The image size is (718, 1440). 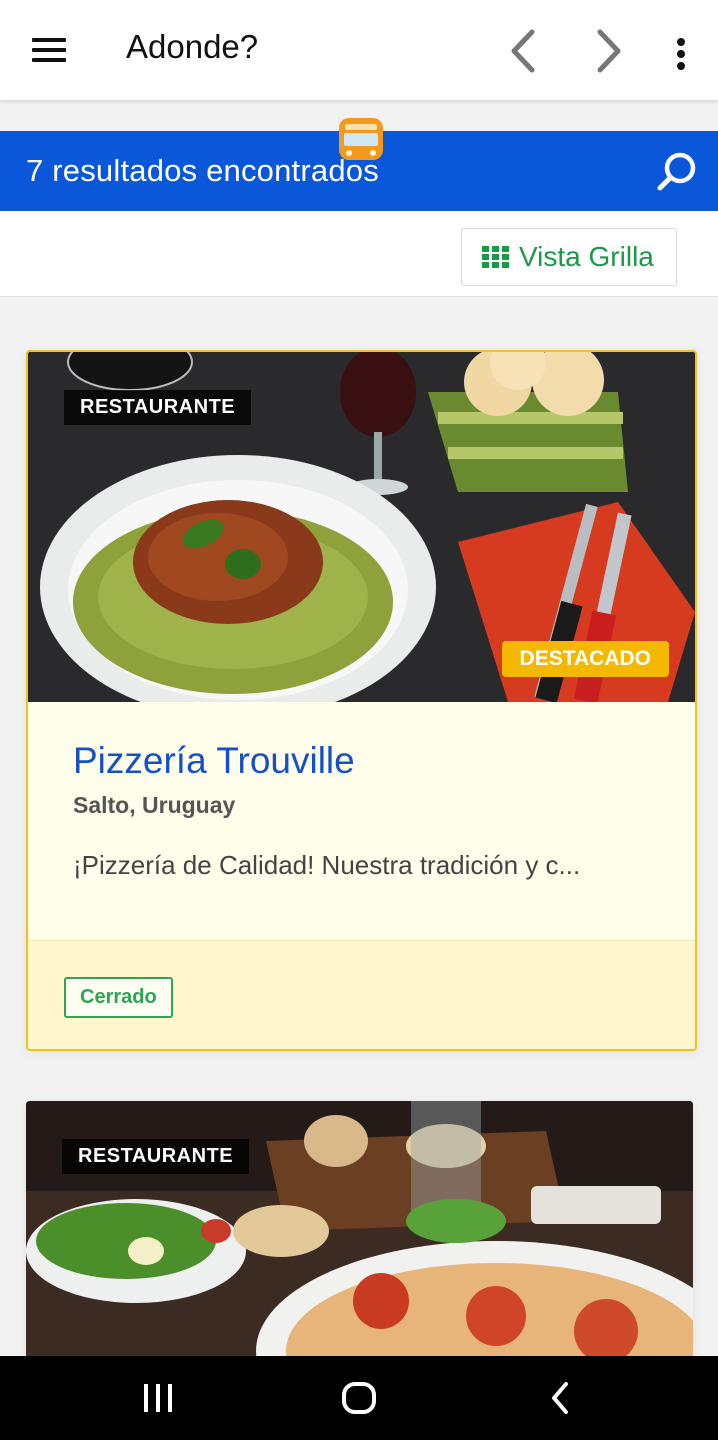 I want to click on grid-view-button: Vista Grilla, so click(x=569, y=257).